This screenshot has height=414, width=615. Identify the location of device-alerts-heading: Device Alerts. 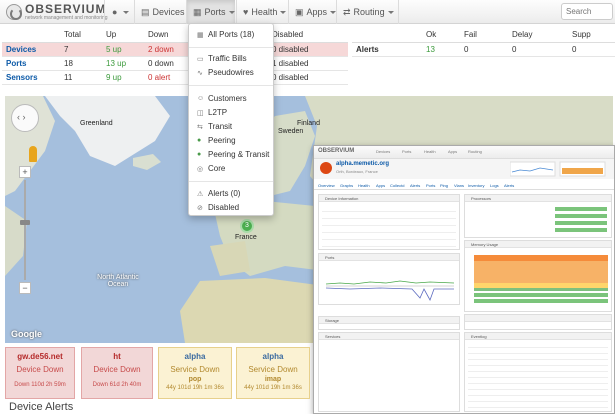
(41, 407).